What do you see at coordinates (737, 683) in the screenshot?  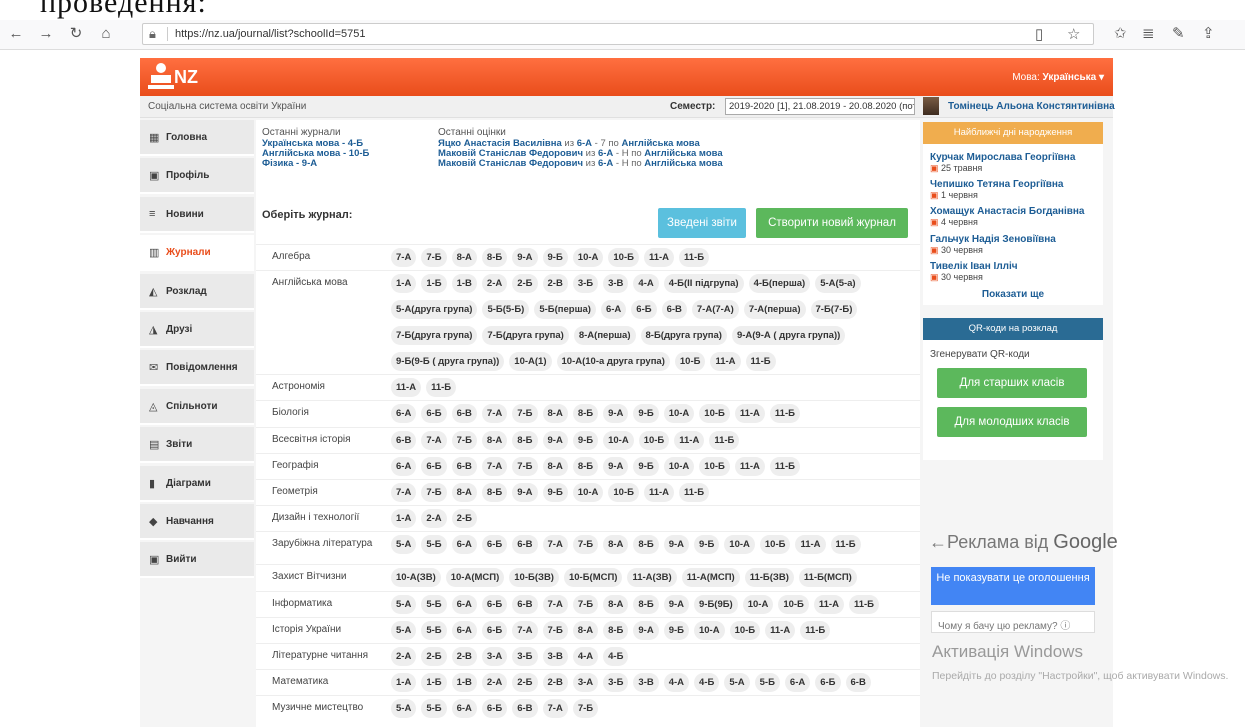 I see `class-chip: 5-А` at bounding box center [737, 683].